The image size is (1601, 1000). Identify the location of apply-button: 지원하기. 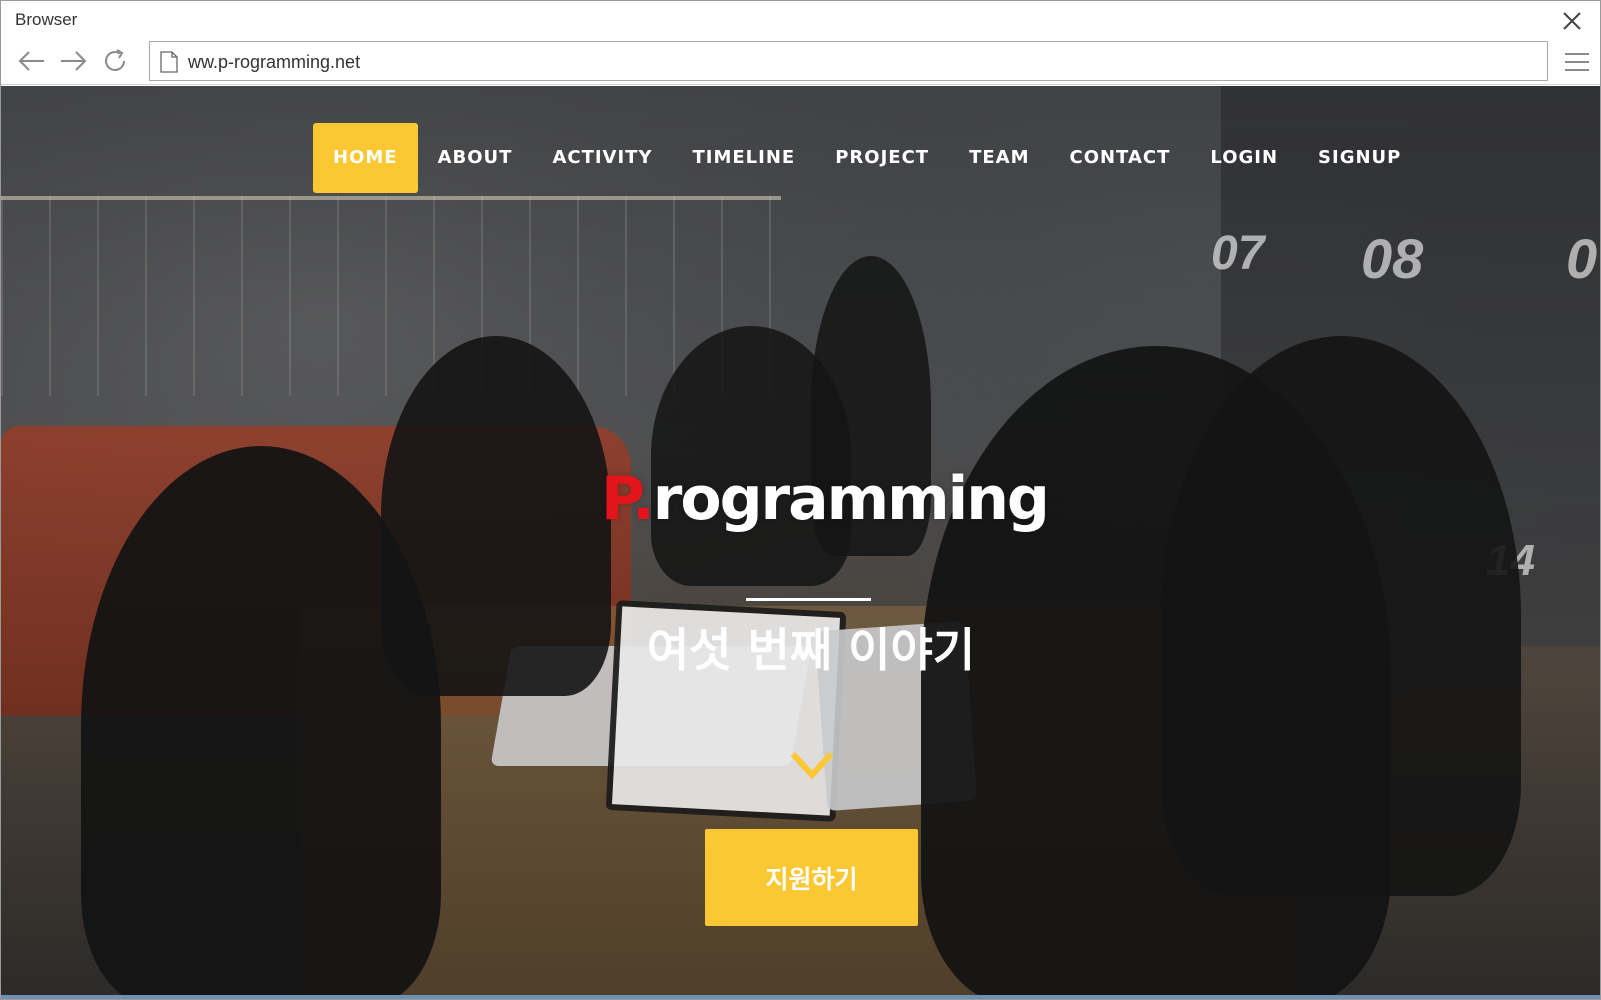
(811, 877).